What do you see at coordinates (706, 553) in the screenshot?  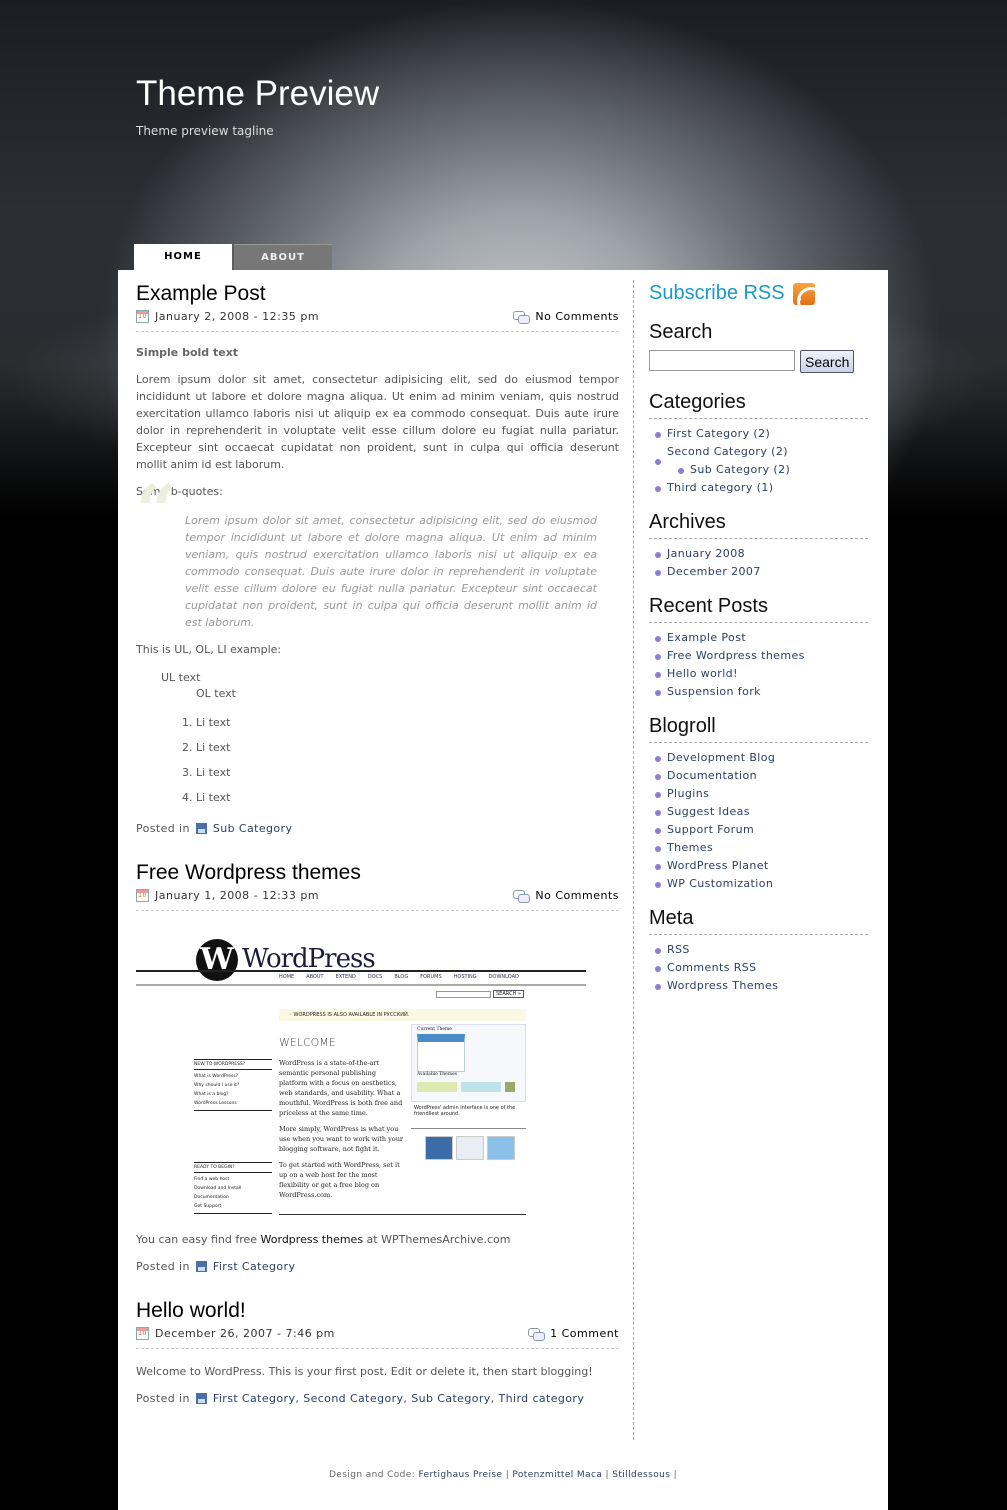 I see `sidebar-link: January 2008` at bounding box center [706, 553].